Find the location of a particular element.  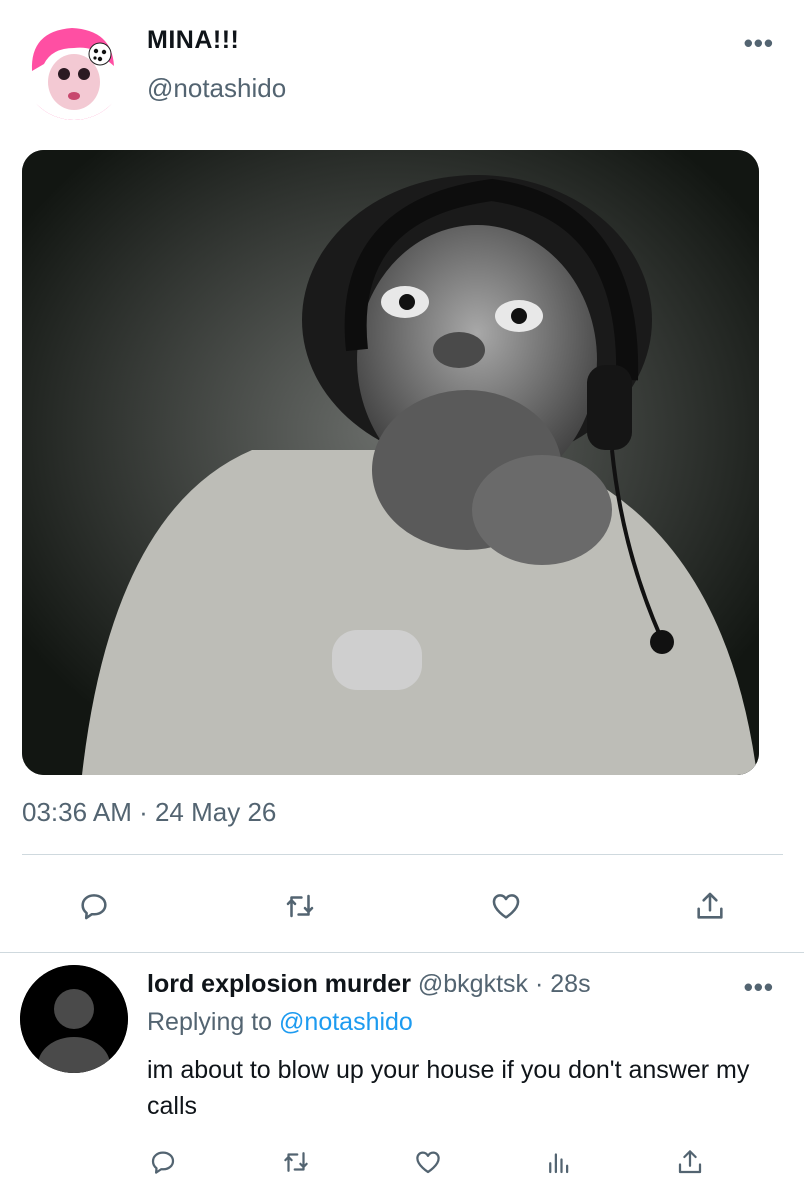

reply-time: 28s is located at coordinates (570, 984).